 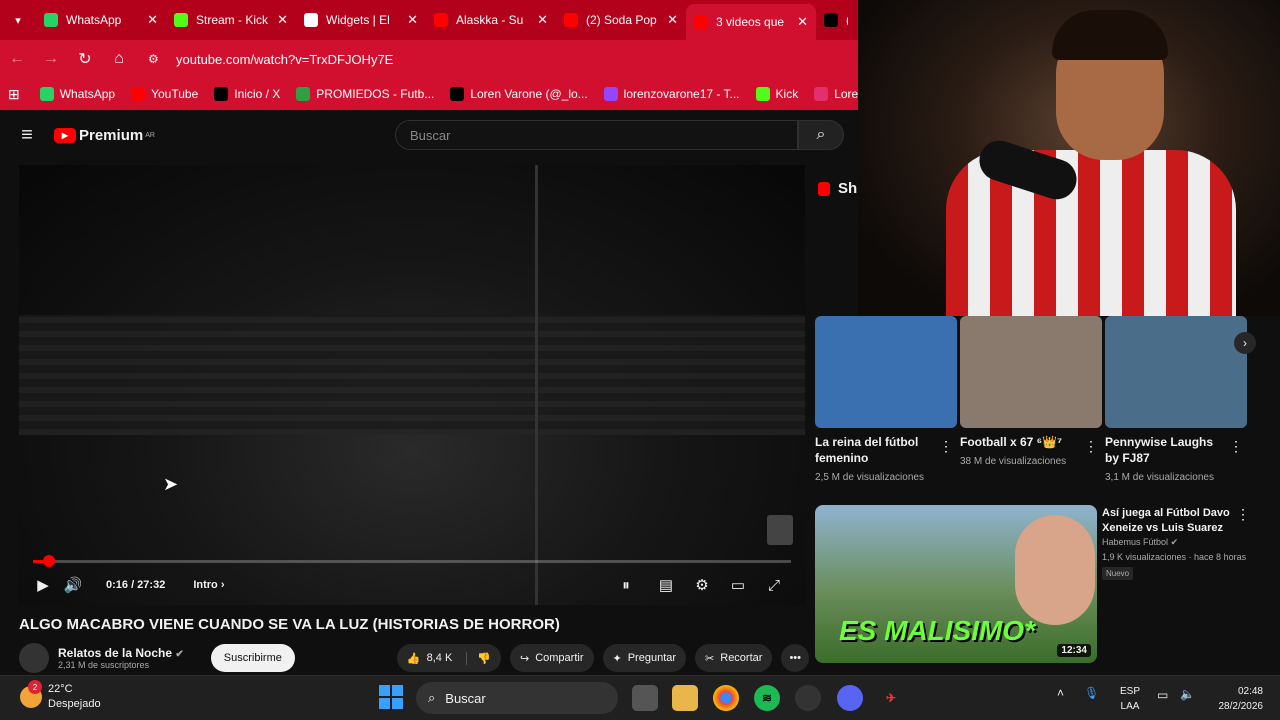 What do you see at coordinates (621, 20) in the screenshot?
I see `browser-tab: (2) Soda Pop ✕` at bounding box center [621, 20].